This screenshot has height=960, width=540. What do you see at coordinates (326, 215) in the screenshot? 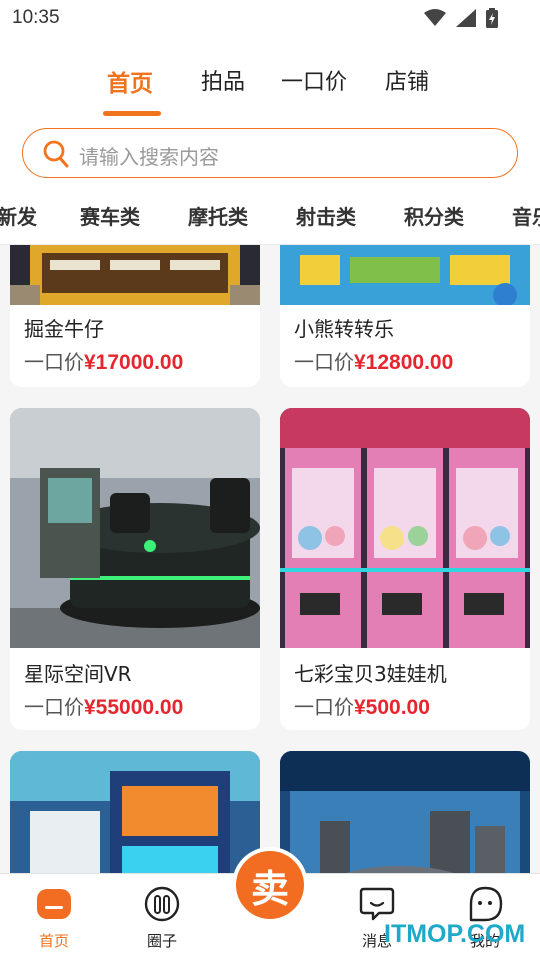
I see `category-shooting: 射击类` at bounding box center [326, 215].